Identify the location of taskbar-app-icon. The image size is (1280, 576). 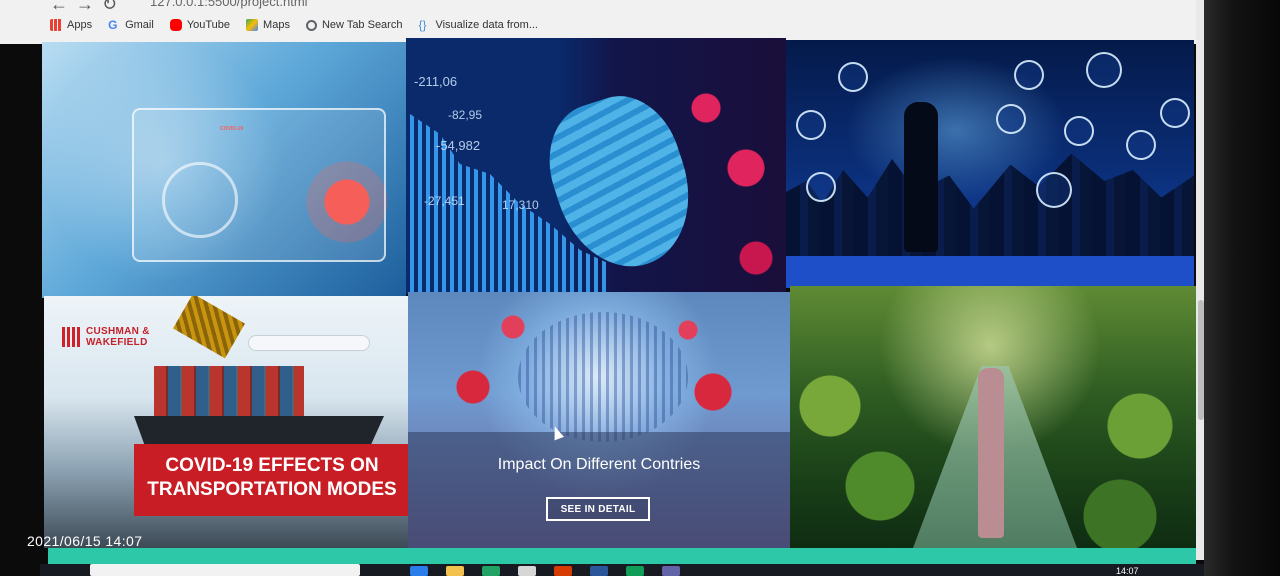
(419, 571).